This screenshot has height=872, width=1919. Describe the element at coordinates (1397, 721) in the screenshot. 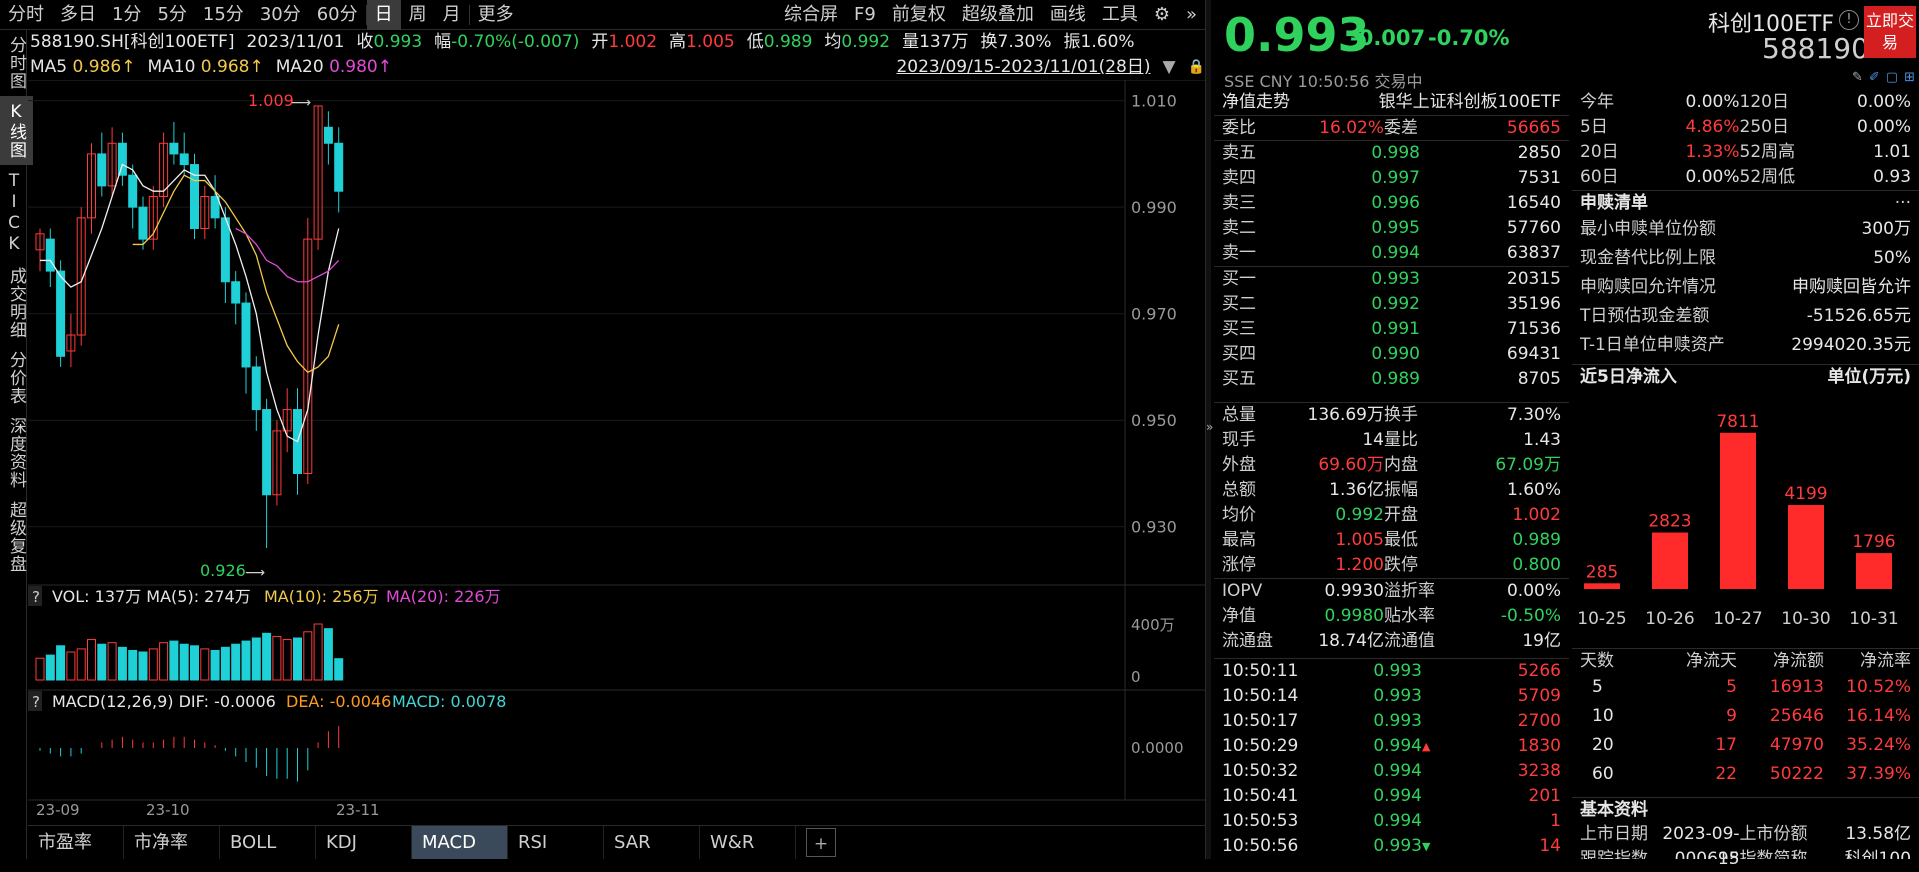

I see `tick-price: 0.993` at that location.